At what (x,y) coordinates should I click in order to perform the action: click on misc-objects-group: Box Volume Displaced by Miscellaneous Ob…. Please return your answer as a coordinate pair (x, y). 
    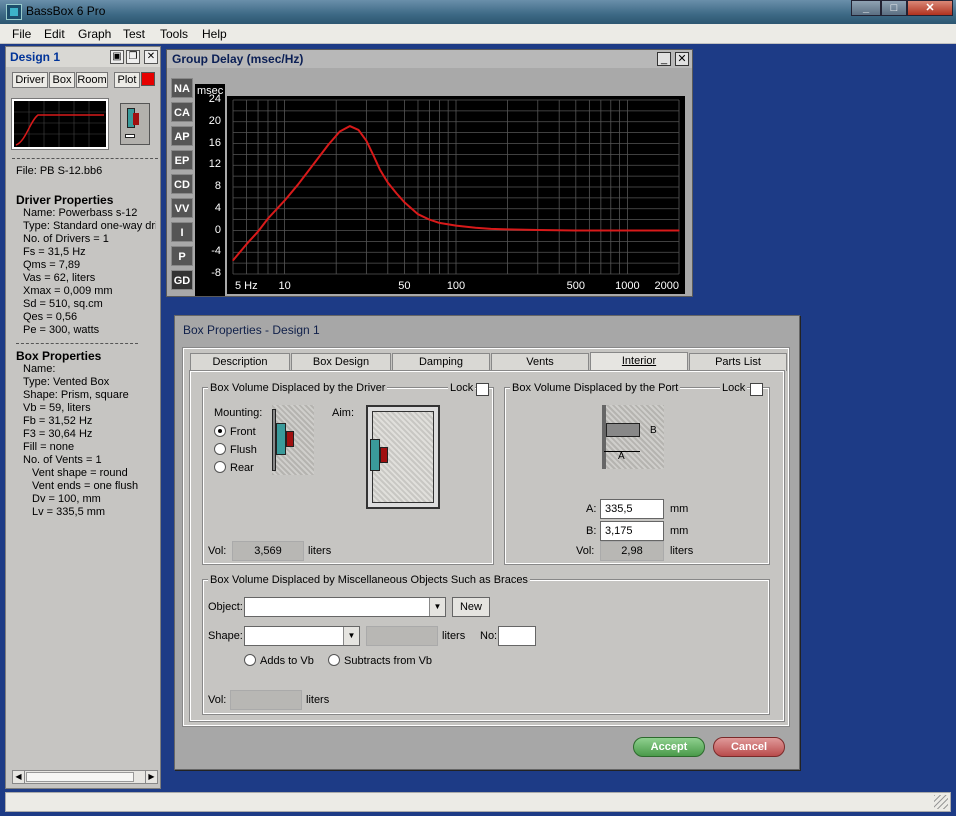
    Looking at the image, I should click on (486, 644).